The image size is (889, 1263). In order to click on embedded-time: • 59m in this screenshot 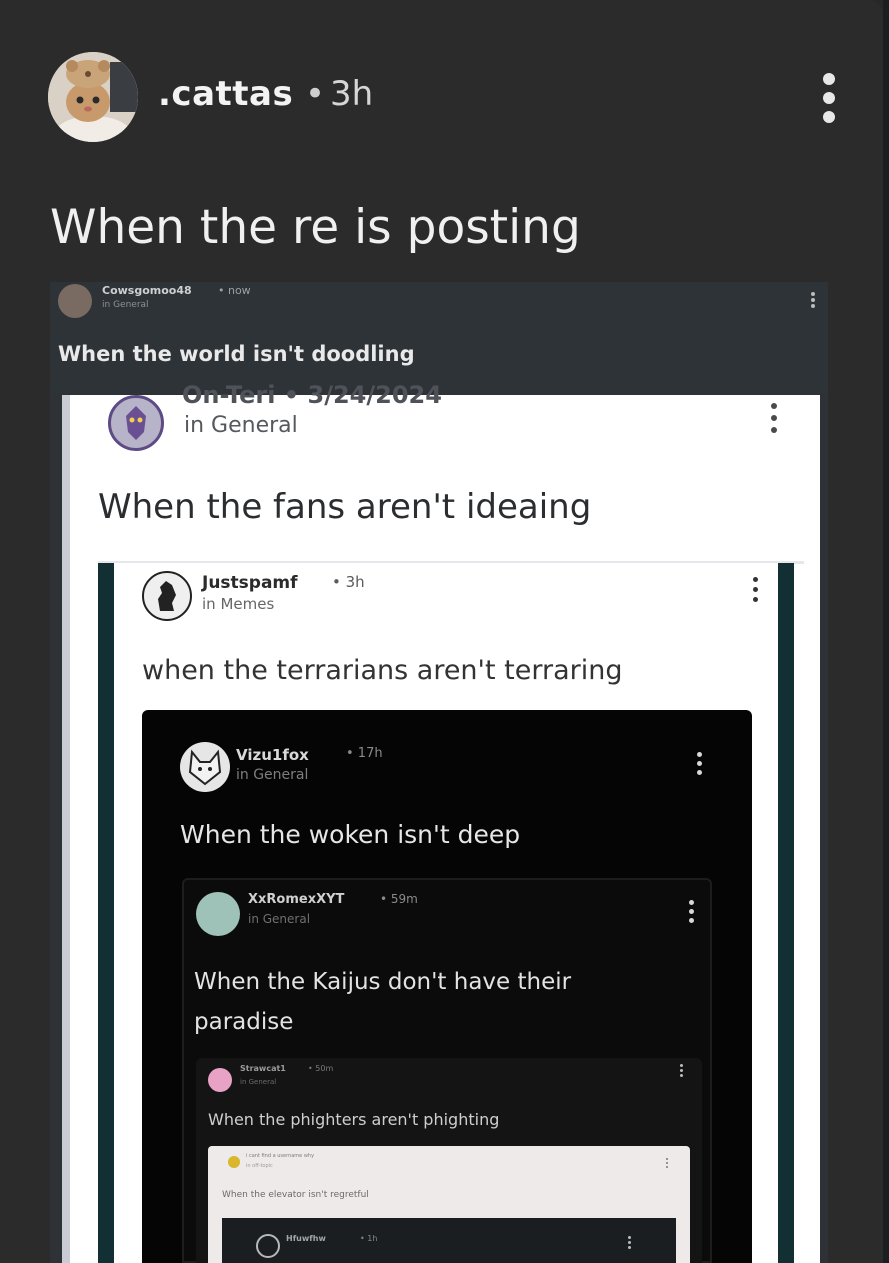, I will do `click(399, 899)`.